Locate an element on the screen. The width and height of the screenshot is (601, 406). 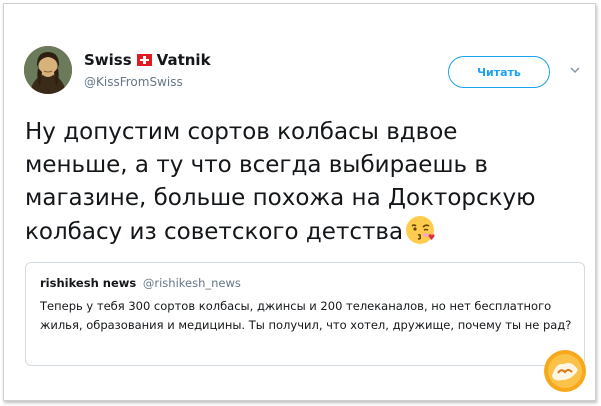
quoted-tweet-header: rishikesh news @rishikesh_news is located at coordinates (140, 283).